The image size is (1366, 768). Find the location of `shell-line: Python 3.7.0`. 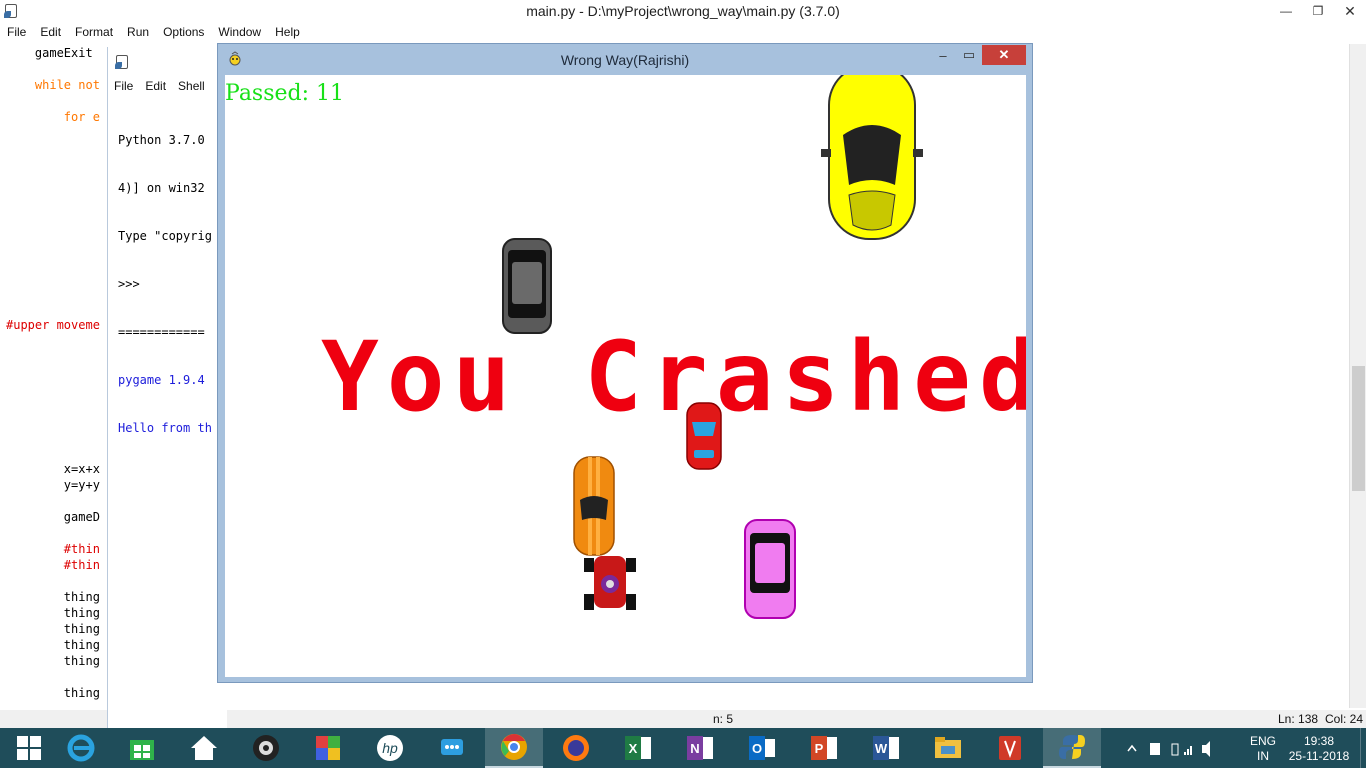

shell-line: Python 3.7.0 is located at coordinates (161, 140).